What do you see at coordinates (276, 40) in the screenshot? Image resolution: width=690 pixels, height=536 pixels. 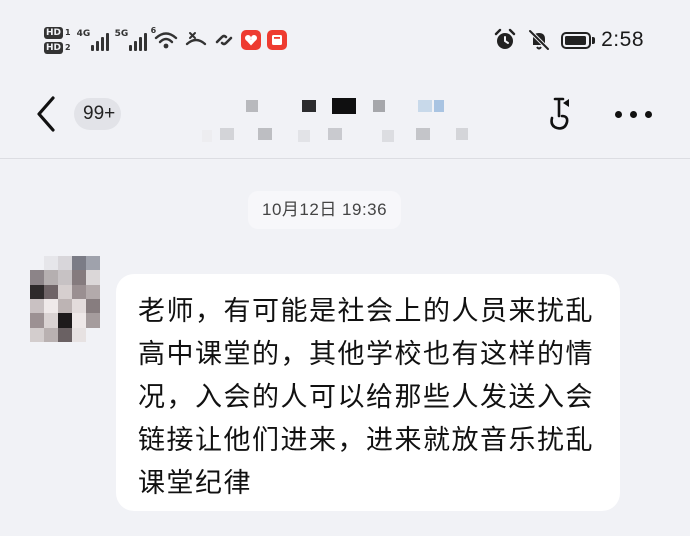 I see `message-notification-icon` at bounding box center [276, 40].